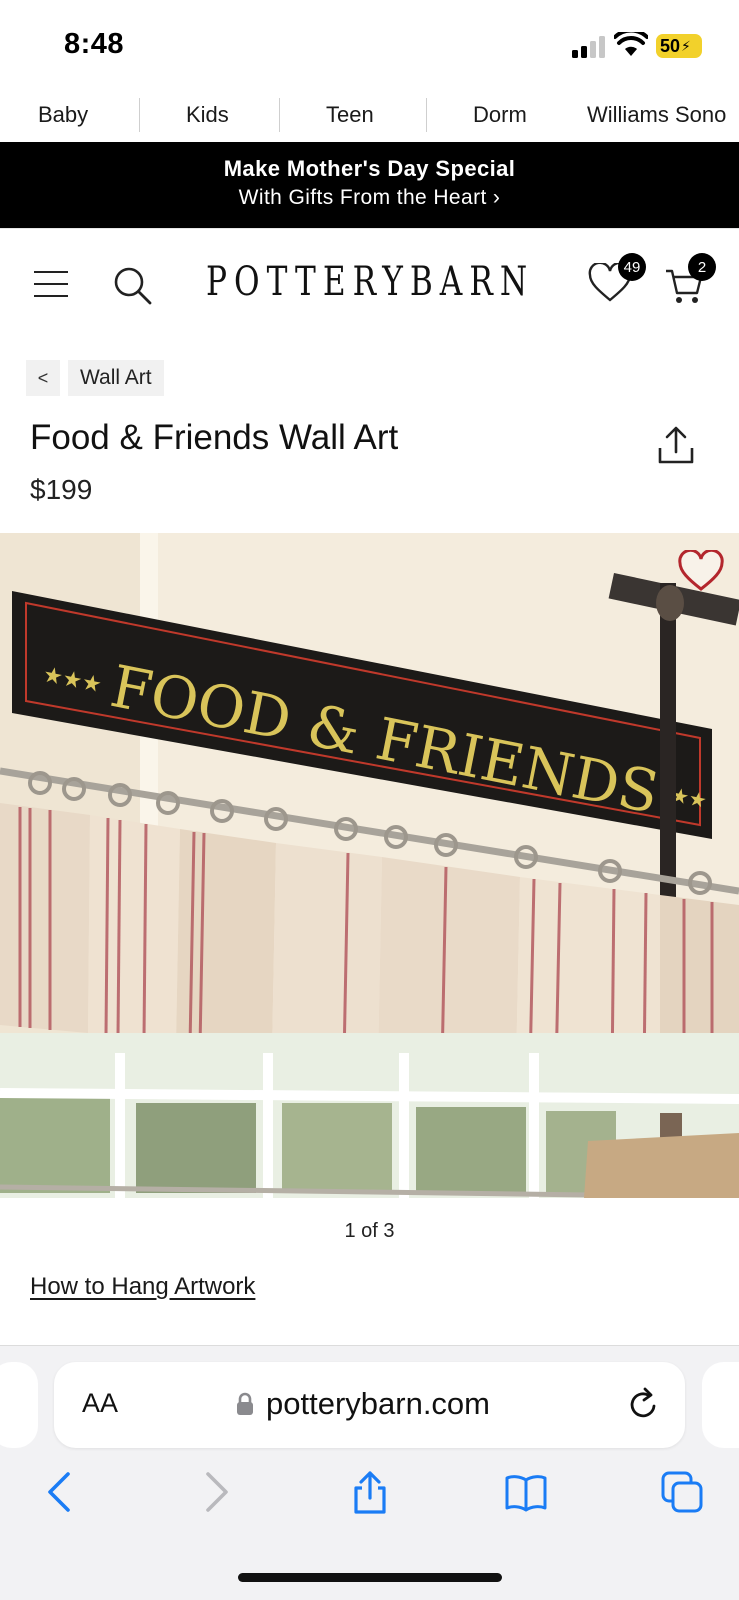 This screenshot has height=1600, width=739. What do you see at coordinates (702, 267) in the screenshot?
I see `cart-count-badge: 2` at bounding box center [702, 267].